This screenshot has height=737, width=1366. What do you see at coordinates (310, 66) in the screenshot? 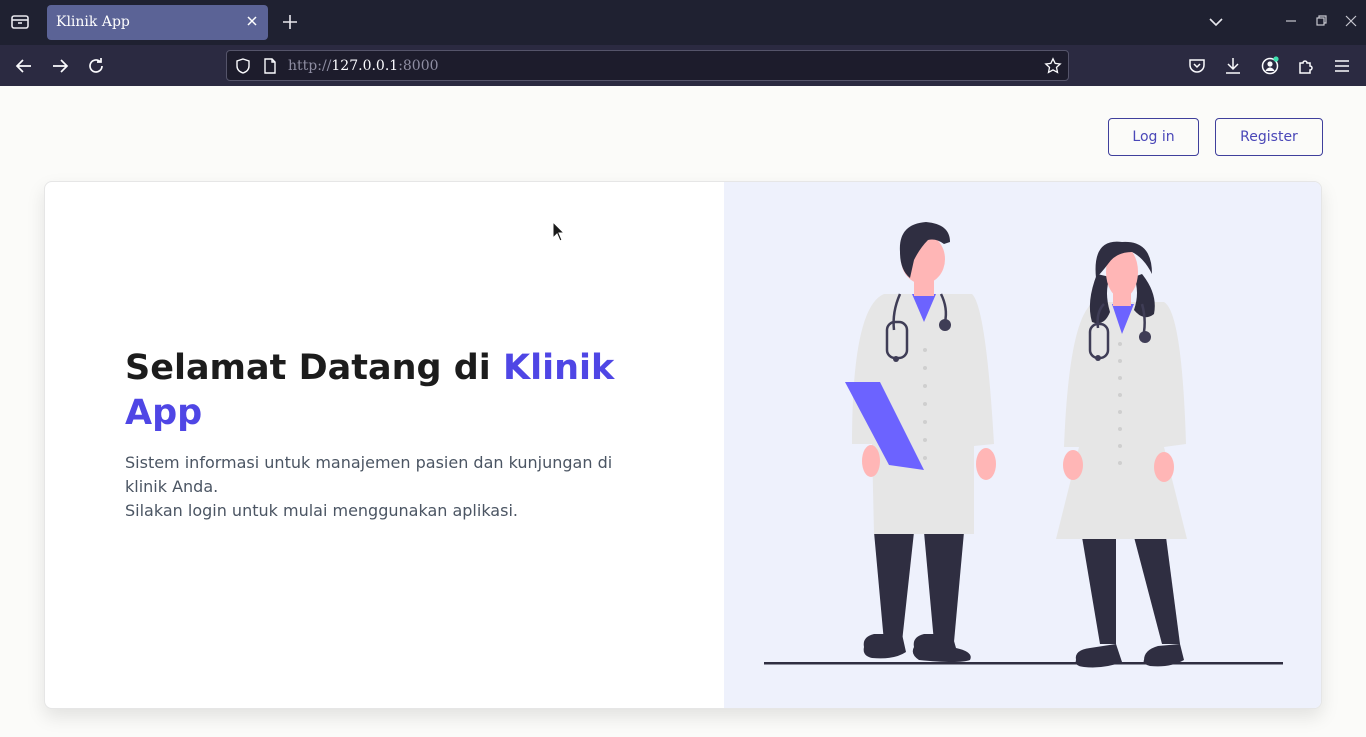
I see `url-scheme: http://` at bounding box center [310, 66].